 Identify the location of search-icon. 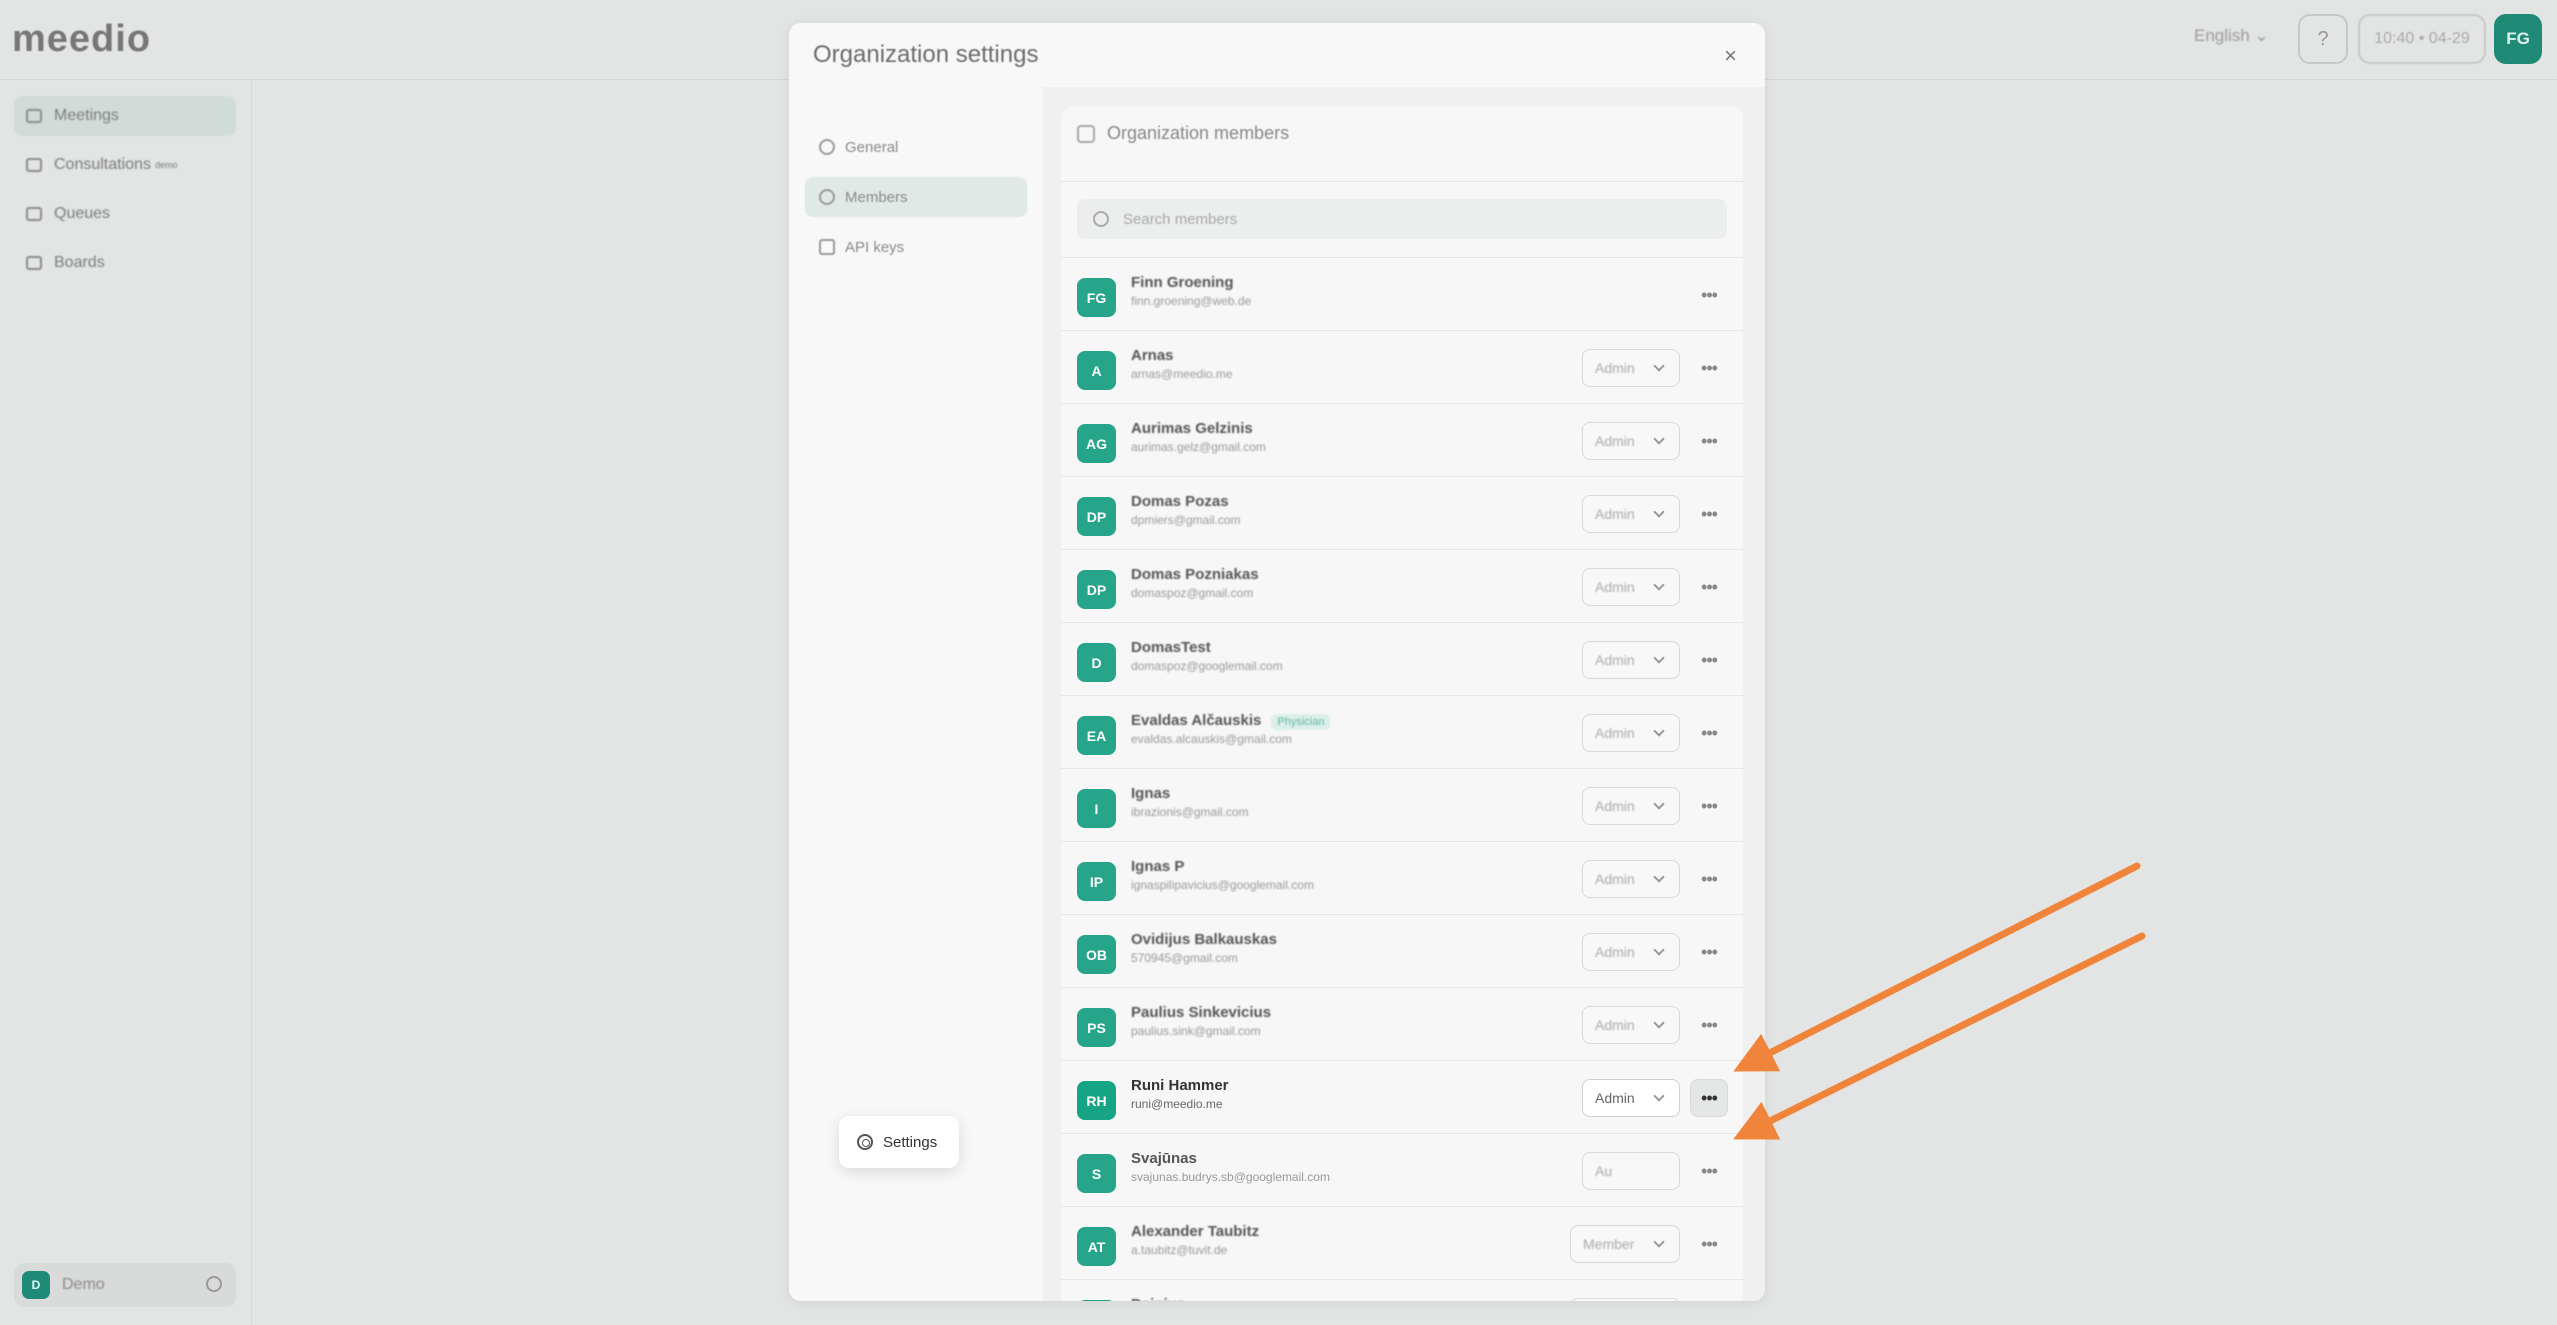
(1101, 219).